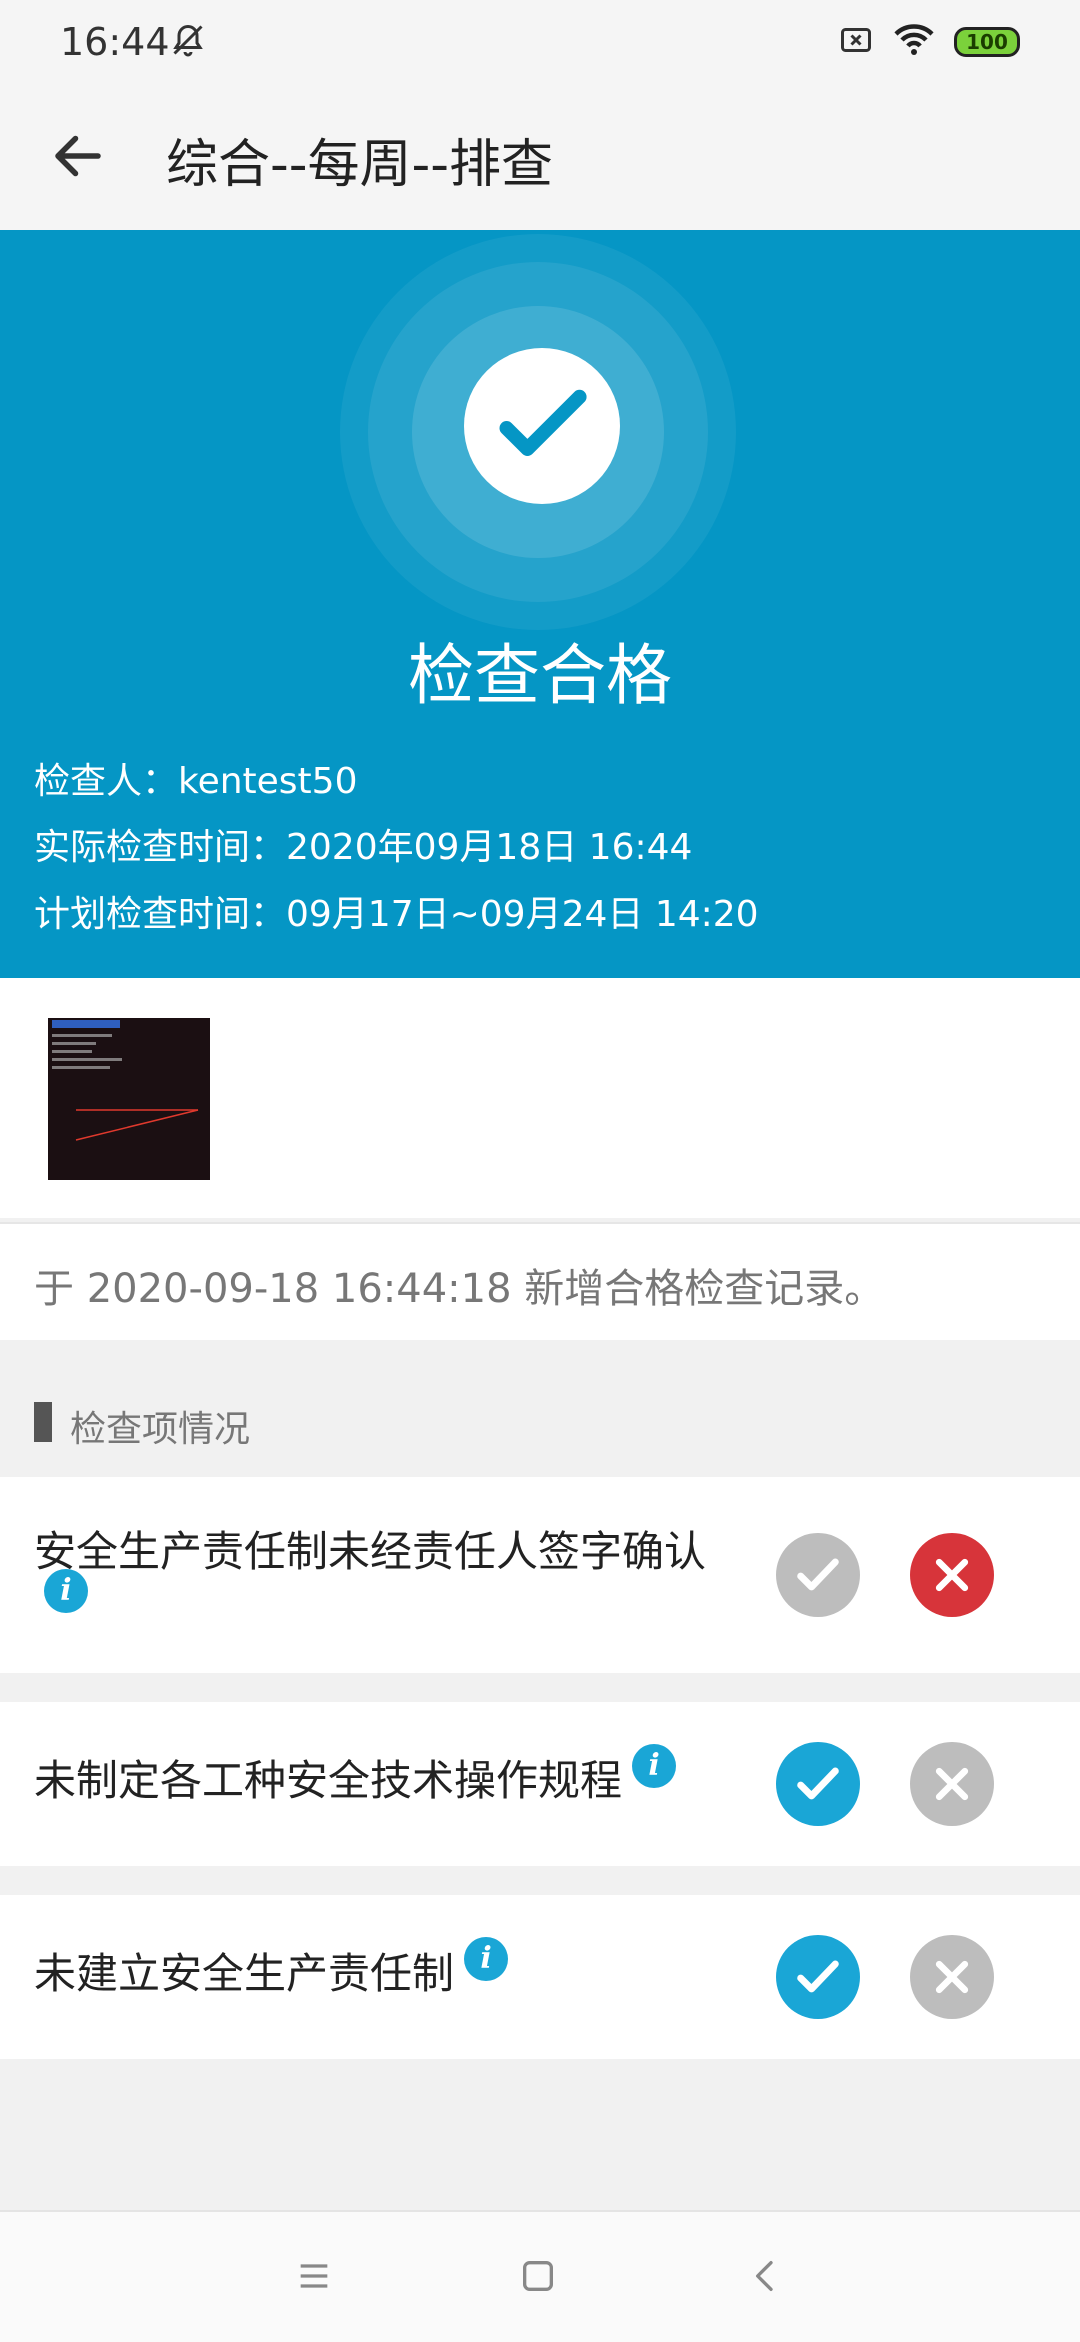  I want to click on result-status: 检查合格, so click(540, 675).